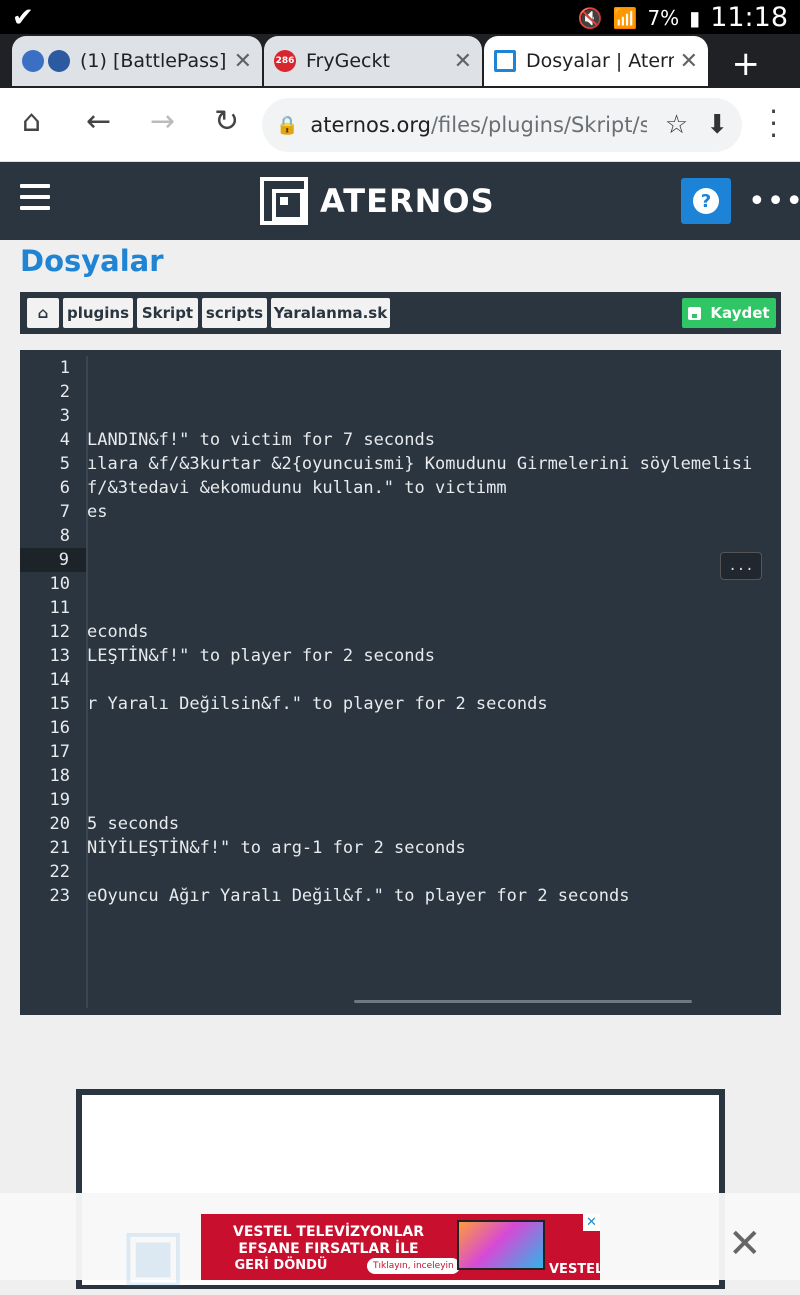  Describe the element at coordinates (676, 125) in the screenshot. I see `bookmark-star-icon: ☆` at that location.